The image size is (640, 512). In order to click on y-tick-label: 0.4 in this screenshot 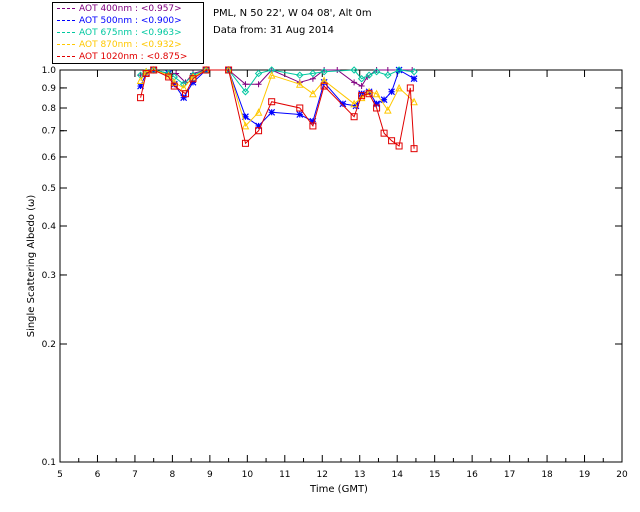, I will do `click(49, 227)`.